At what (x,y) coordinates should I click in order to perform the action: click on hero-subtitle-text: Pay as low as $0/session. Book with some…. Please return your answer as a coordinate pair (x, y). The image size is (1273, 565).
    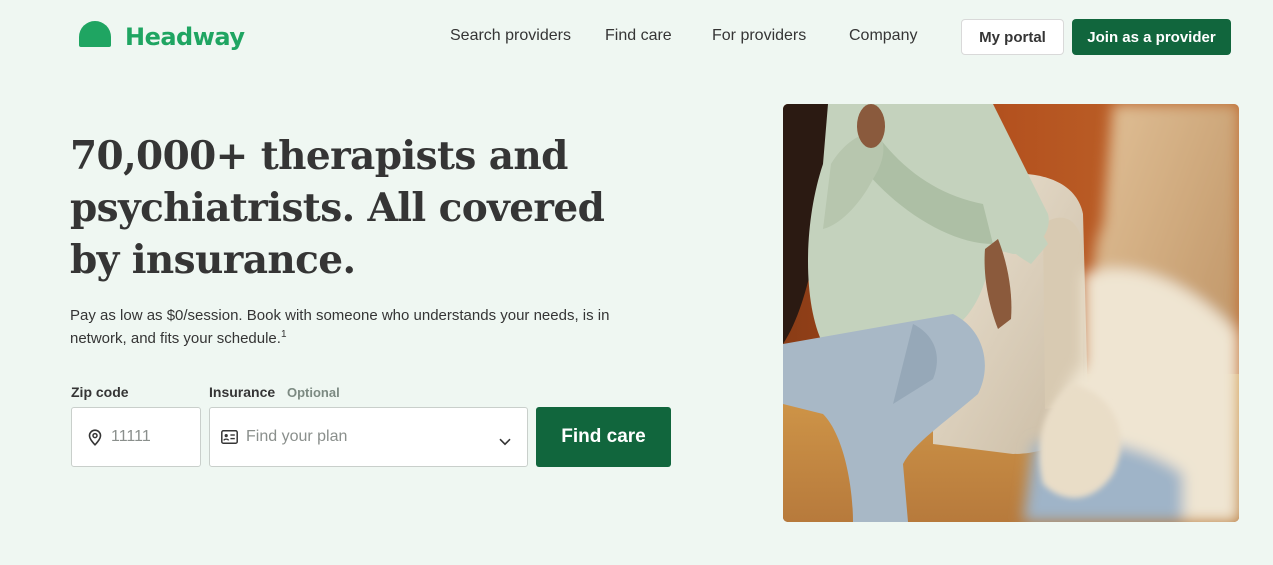
    Looking at the image, I should click on (340, 327).